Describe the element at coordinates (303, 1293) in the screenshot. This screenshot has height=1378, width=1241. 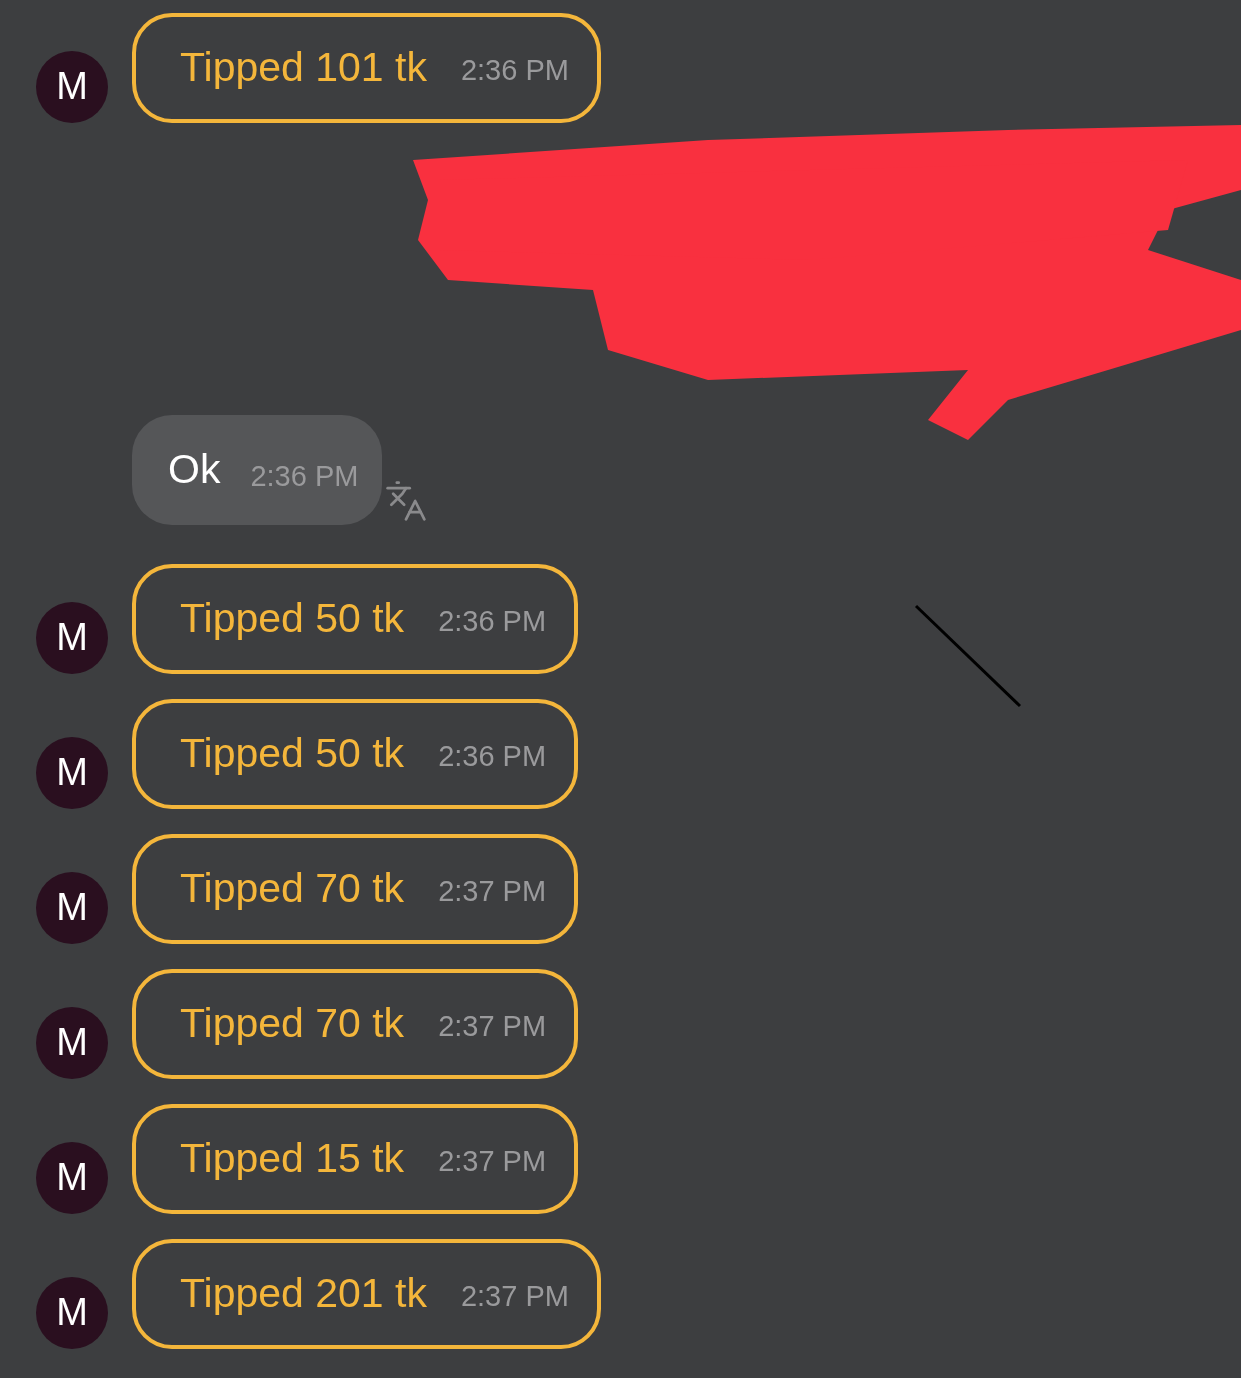
I see `tip-text: Tipped 201 tk` at that location.